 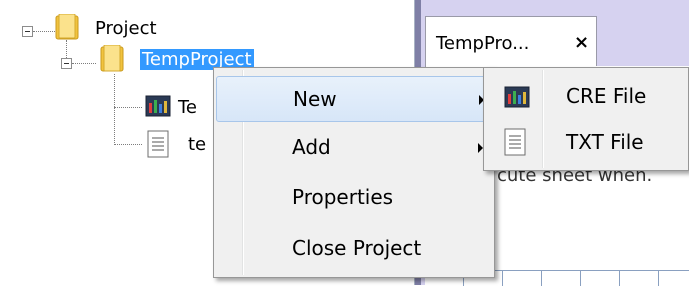 I want to click on new-submenu: CRE File TXT File, so click(x=586, y=119).